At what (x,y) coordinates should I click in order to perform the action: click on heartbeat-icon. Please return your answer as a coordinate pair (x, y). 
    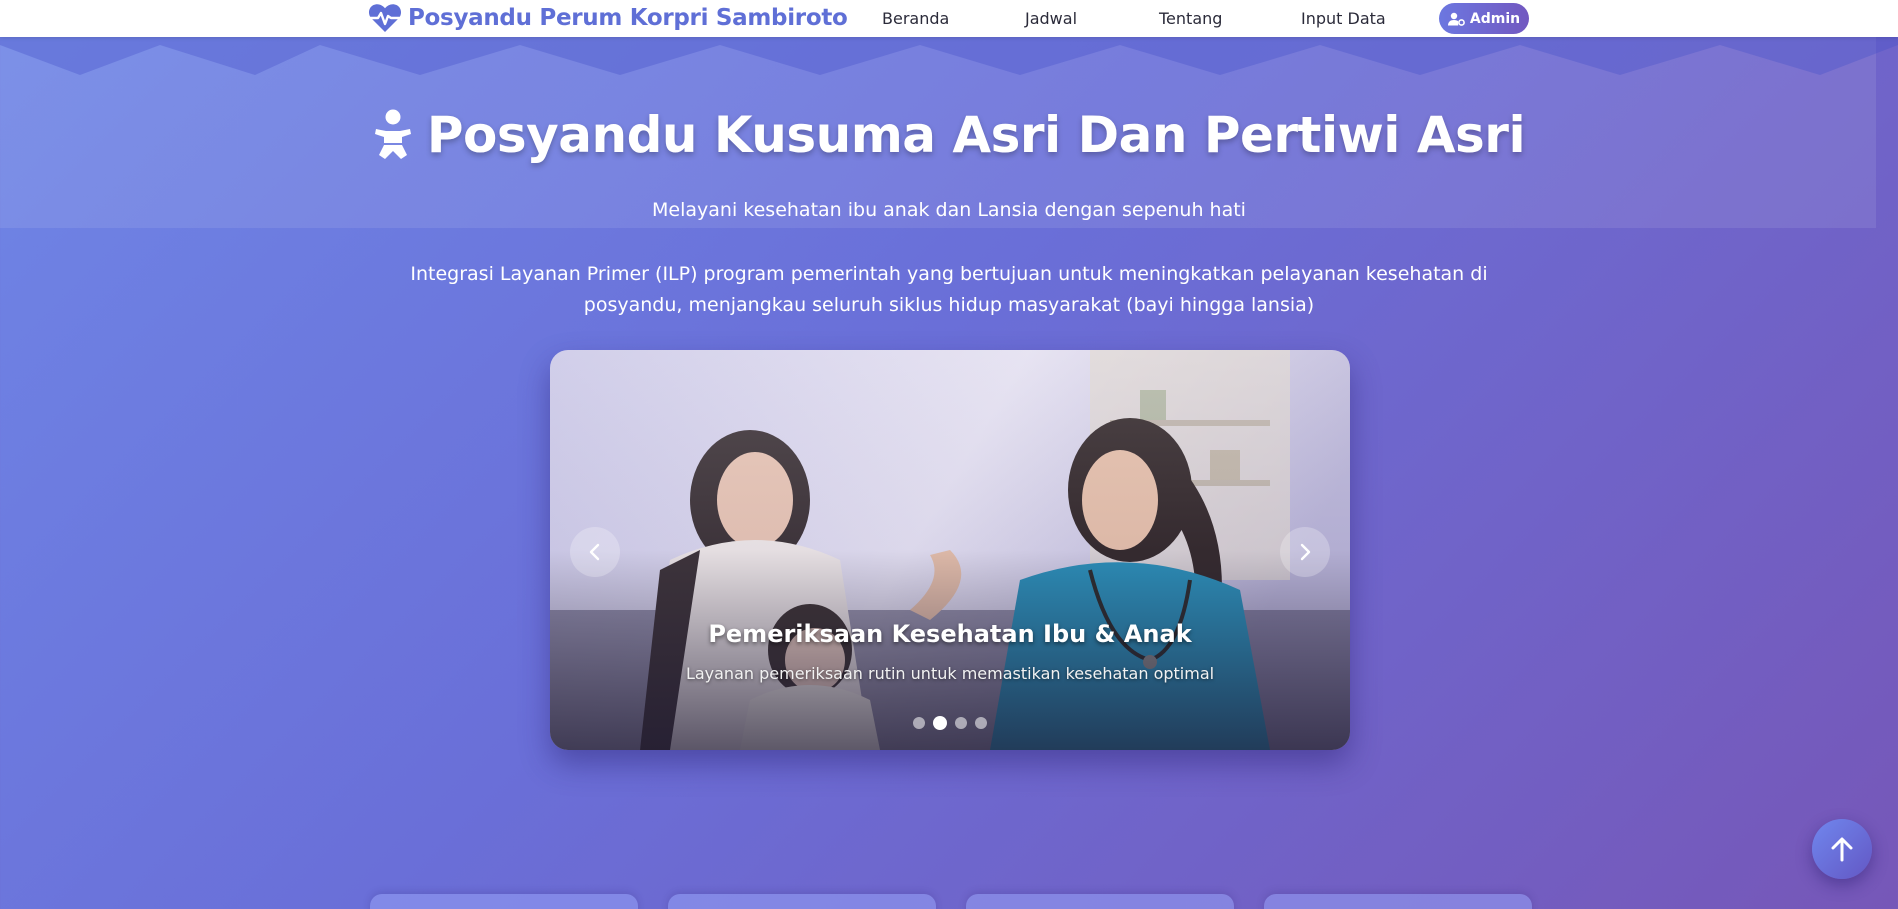
    Looking at the image, I should click on (385, 18).